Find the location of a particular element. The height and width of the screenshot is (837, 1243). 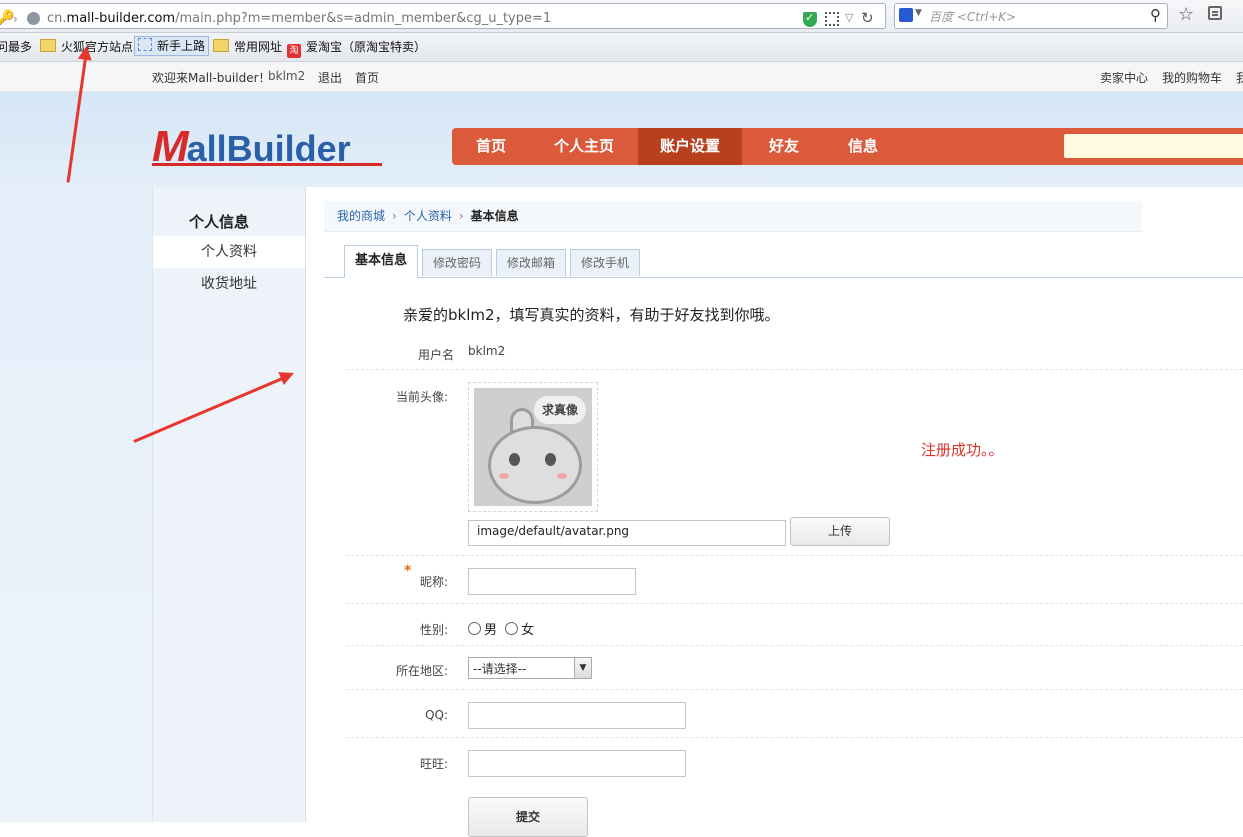

bookmark-star-icon: ☆ is located at coordinates (1186, 14).